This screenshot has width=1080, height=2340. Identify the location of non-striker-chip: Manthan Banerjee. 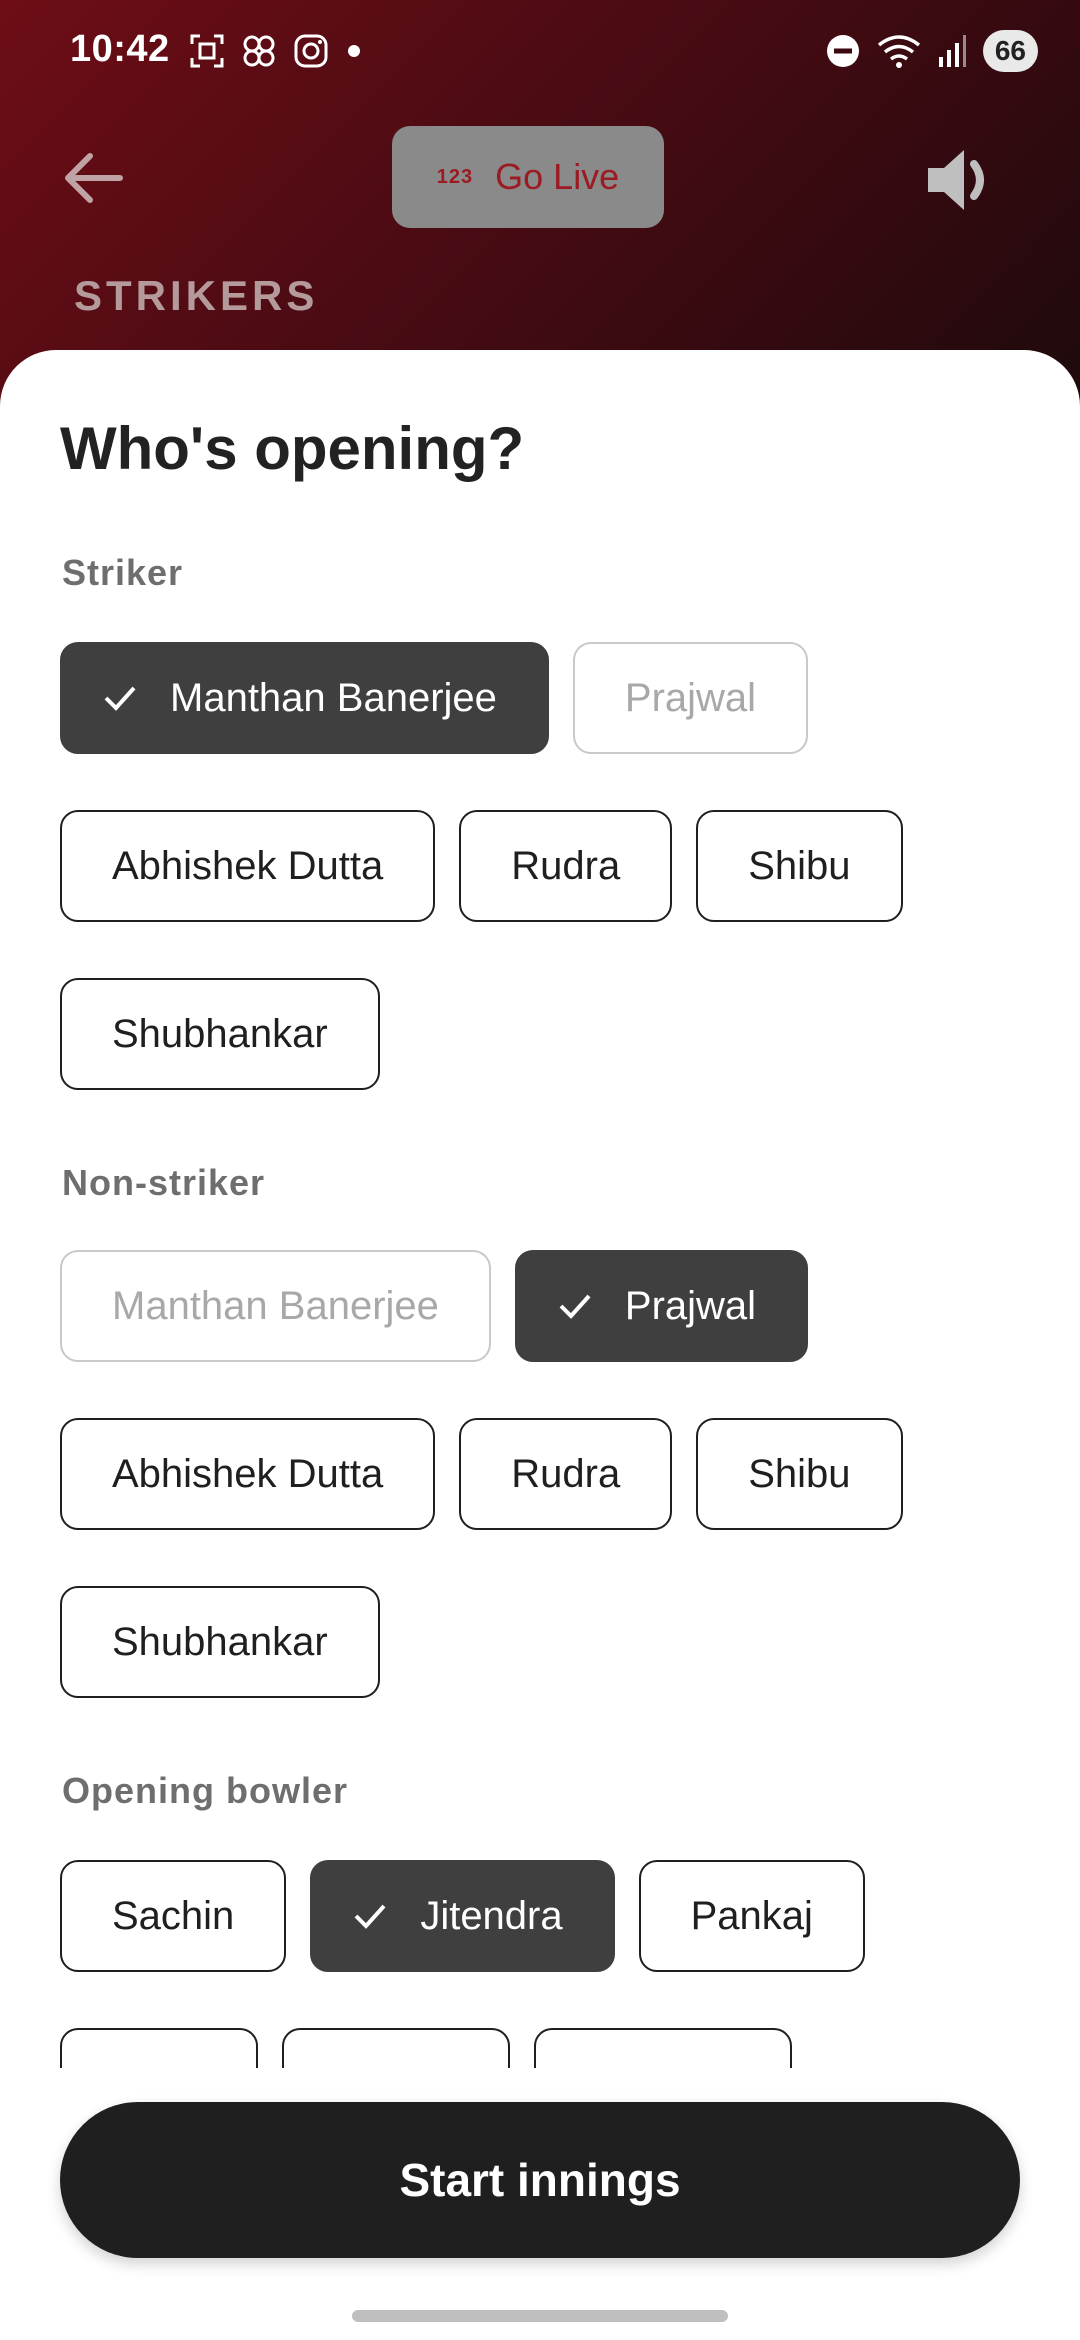
(275, 1306).